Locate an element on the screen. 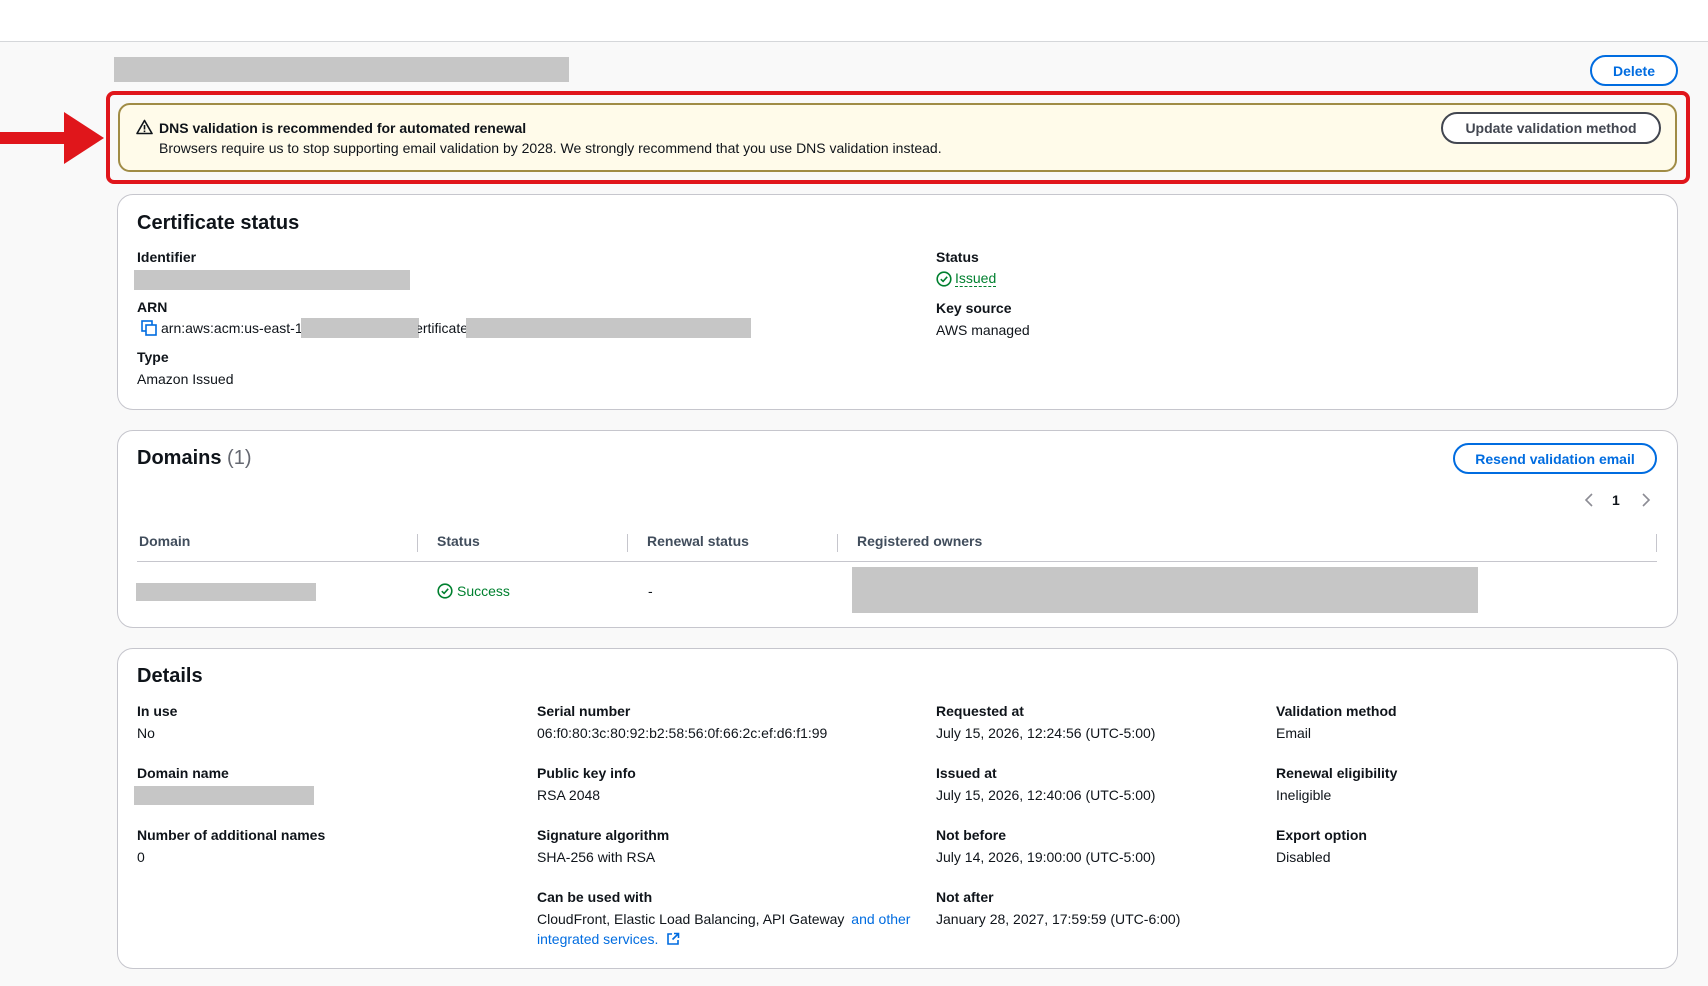 The image size is (1708, 986). table-row: Success - is located at coordinates (895, 590).